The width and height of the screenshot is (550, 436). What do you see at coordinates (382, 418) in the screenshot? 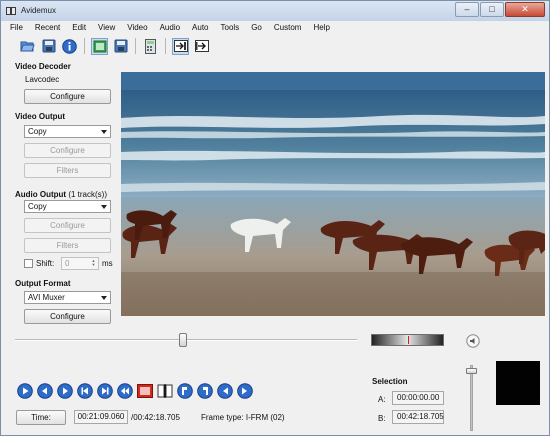
I see `marker-b-label: B:` at bounding box center [382, 418].